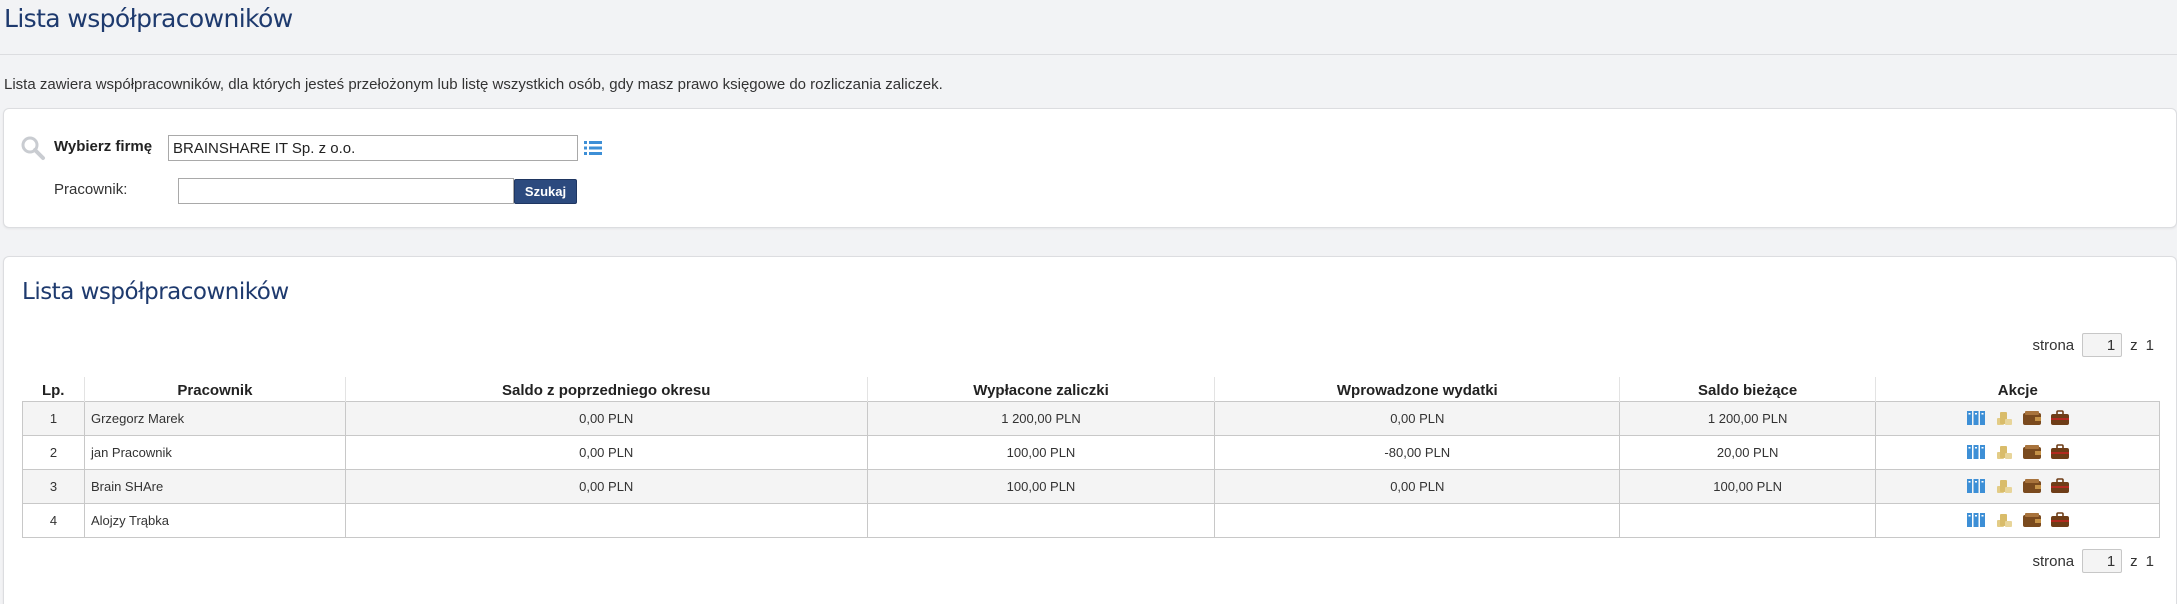 The height and width of the screenshot is (604, 2177). Describe the element at coordinates (1041, 520) in the screenshot. I see `cell-advances` at that location.